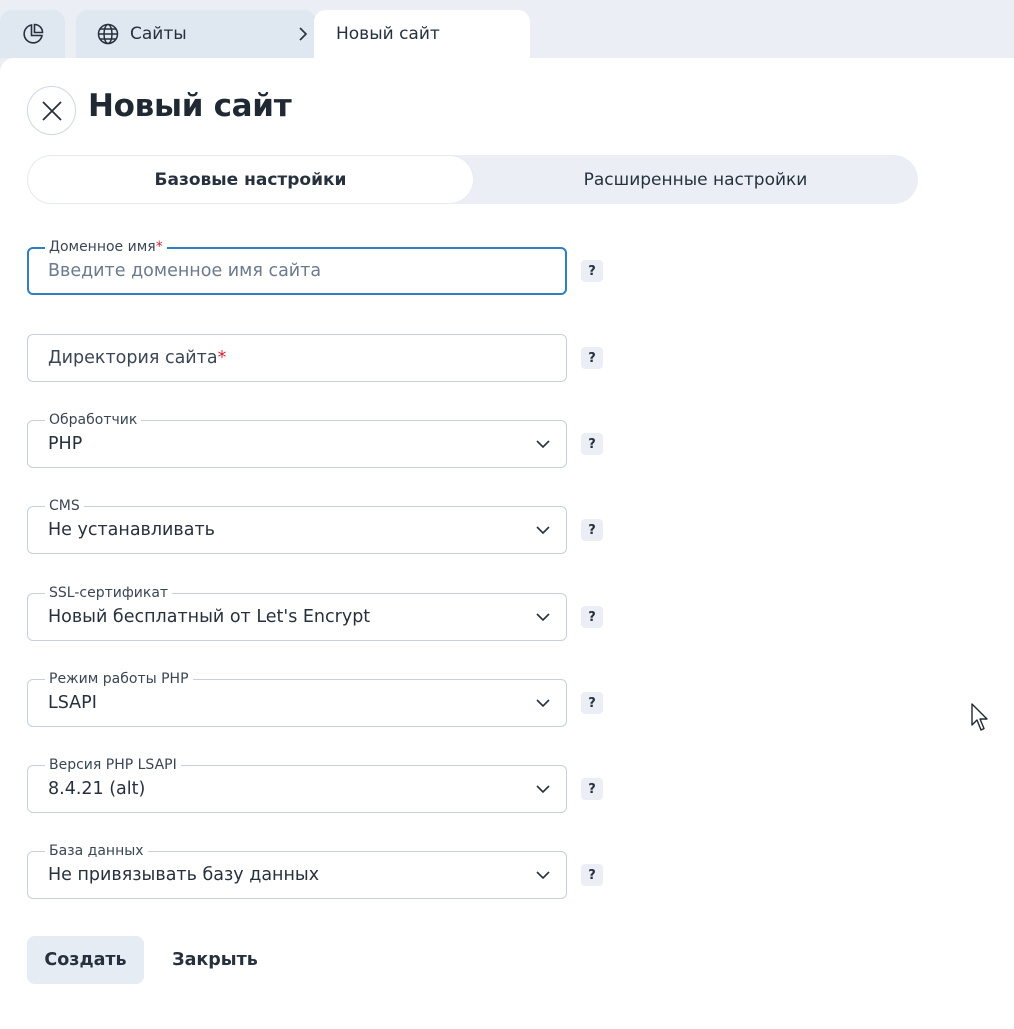 This screenshot has height=1029, width=1014. What do you see at coordinates (65, 444) in the screenshot?
I see `handler-value: PHP` at bounding box center [65, 444].